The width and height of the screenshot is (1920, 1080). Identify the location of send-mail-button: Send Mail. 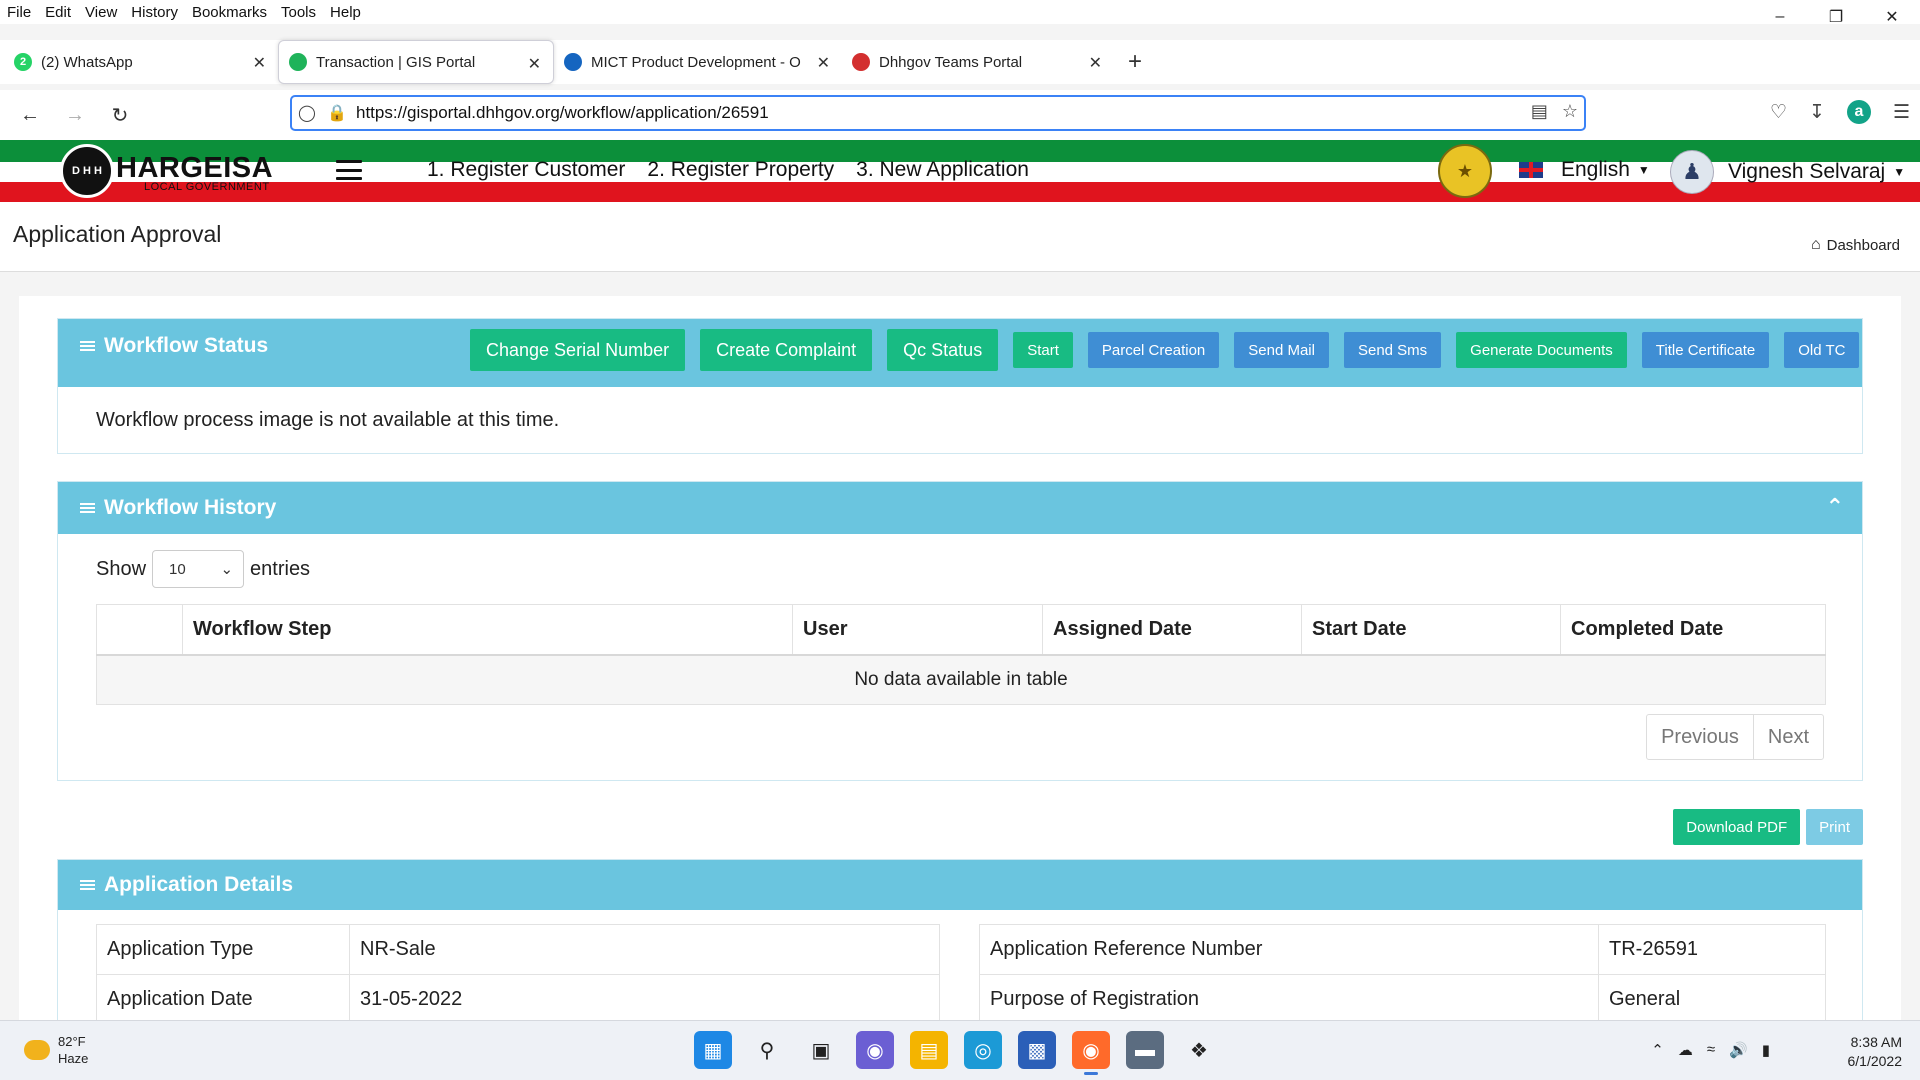
(1281, 350).